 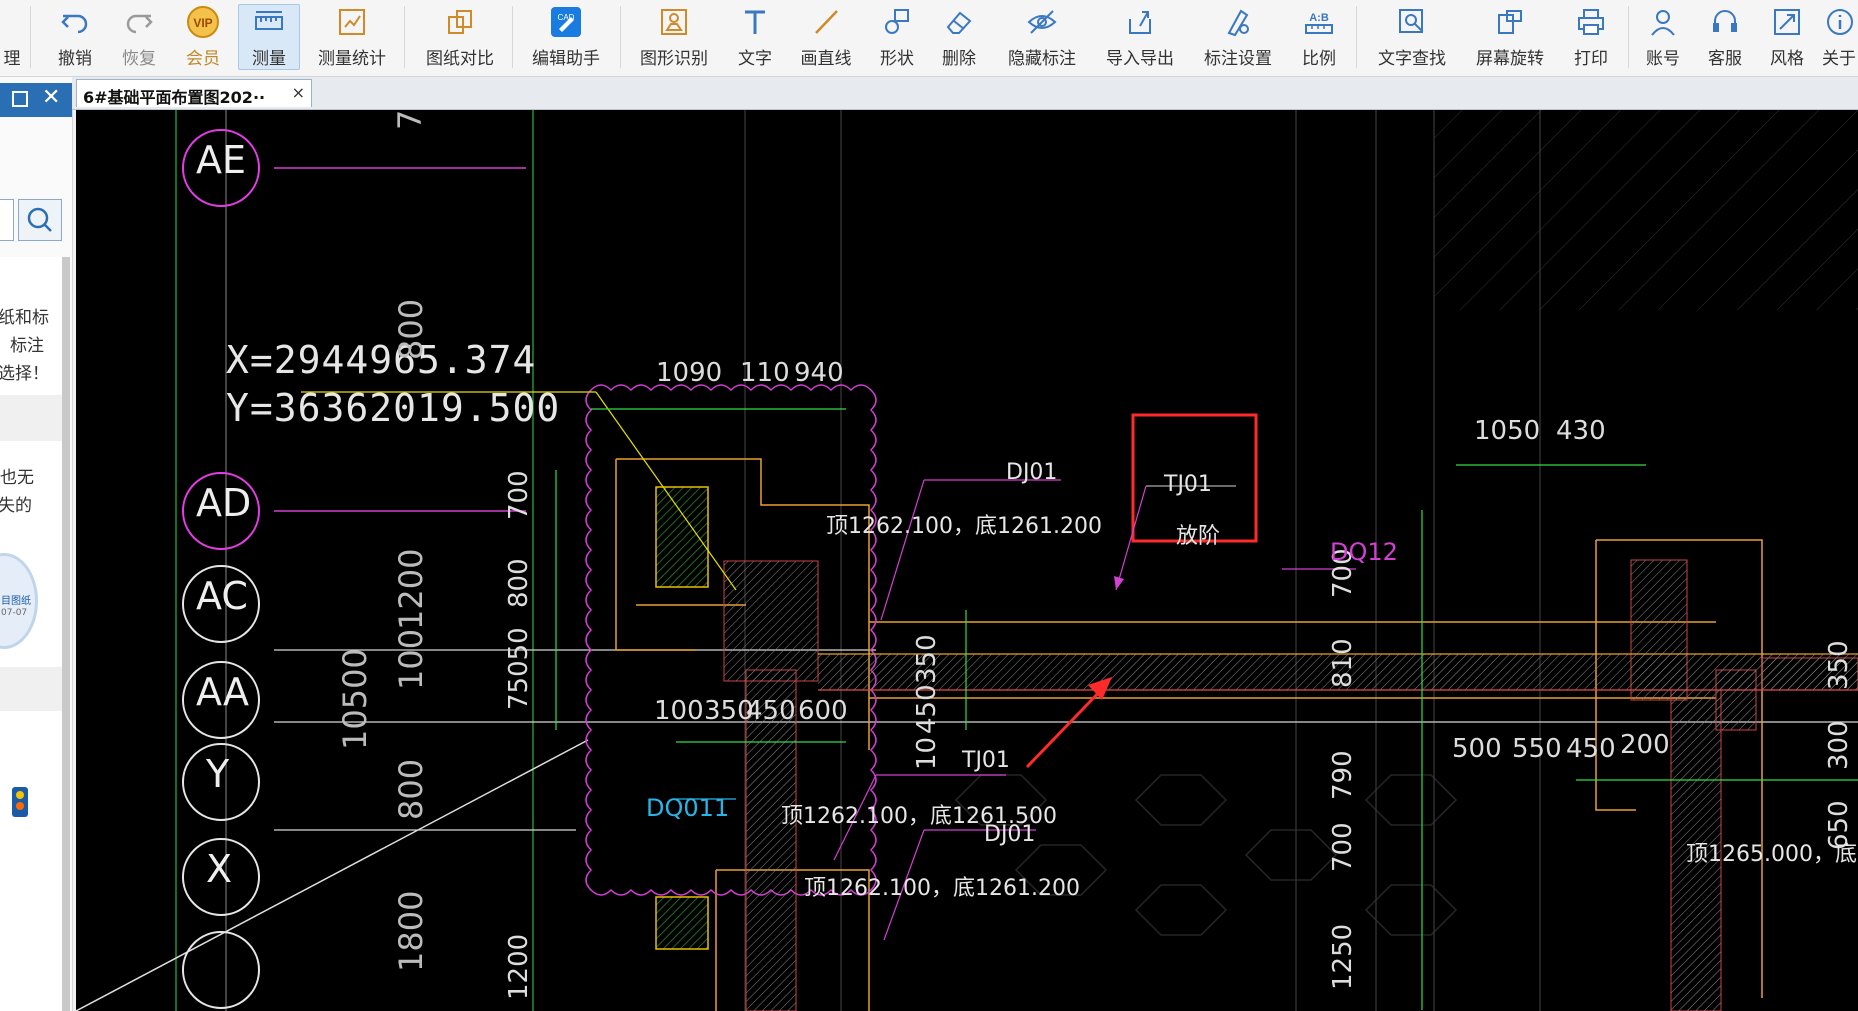 I want to click on label-tj01-mid: TJ01, so click(x=986, y=760).